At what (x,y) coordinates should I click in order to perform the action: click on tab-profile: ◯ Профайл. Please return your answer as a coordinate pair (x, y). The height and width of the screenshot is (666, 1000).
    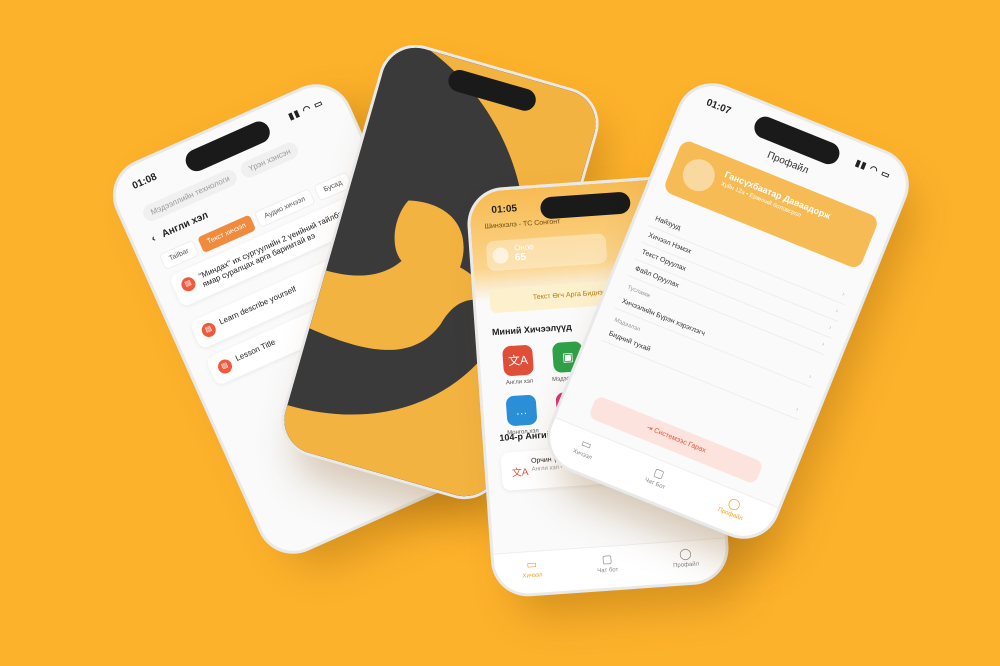
    Looking at the image, I should click on (686, 564).